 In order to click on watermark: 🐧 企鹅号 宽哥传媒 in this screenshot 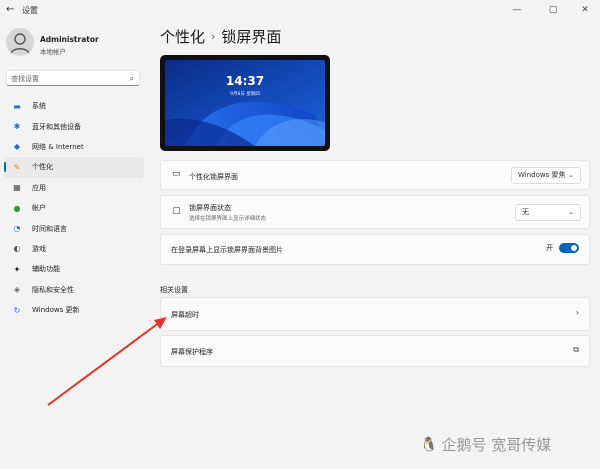, I will do `click(485, 444)`.